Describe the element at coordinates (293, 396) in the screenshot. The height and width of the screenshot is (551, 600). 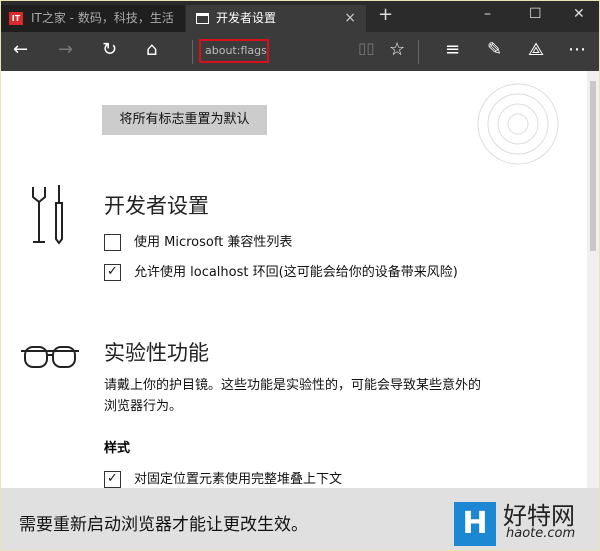
I see `experimental-description: 请戴上你的护目镜。这些功能是实验性的，可能会导致某些意外的浏览器行为。` at that location.